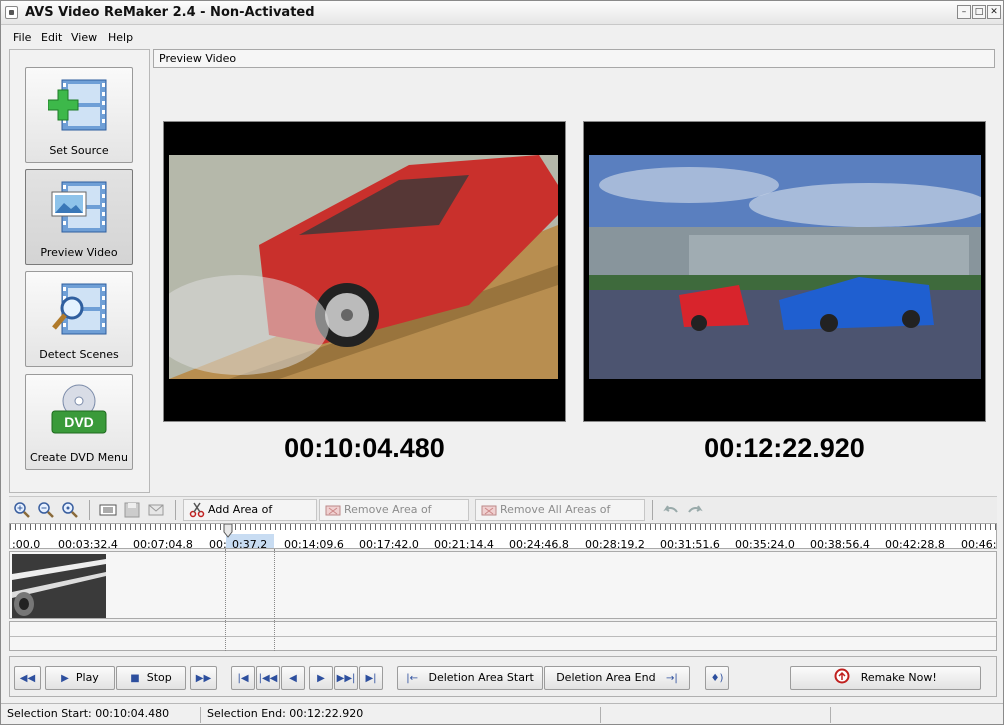 This screenshot has width=1004, height=725. What do you see at coordinates (225, 600) in the screenshot?
I see `selection-start-line` at bounding box center [225, 600].